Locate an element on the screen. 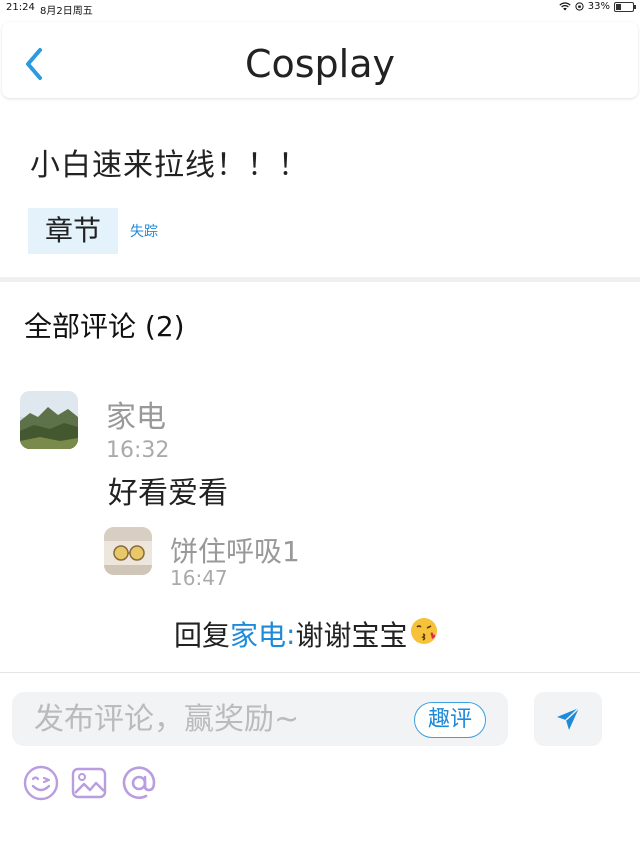  send-icon is located at coordinates (568, 718).